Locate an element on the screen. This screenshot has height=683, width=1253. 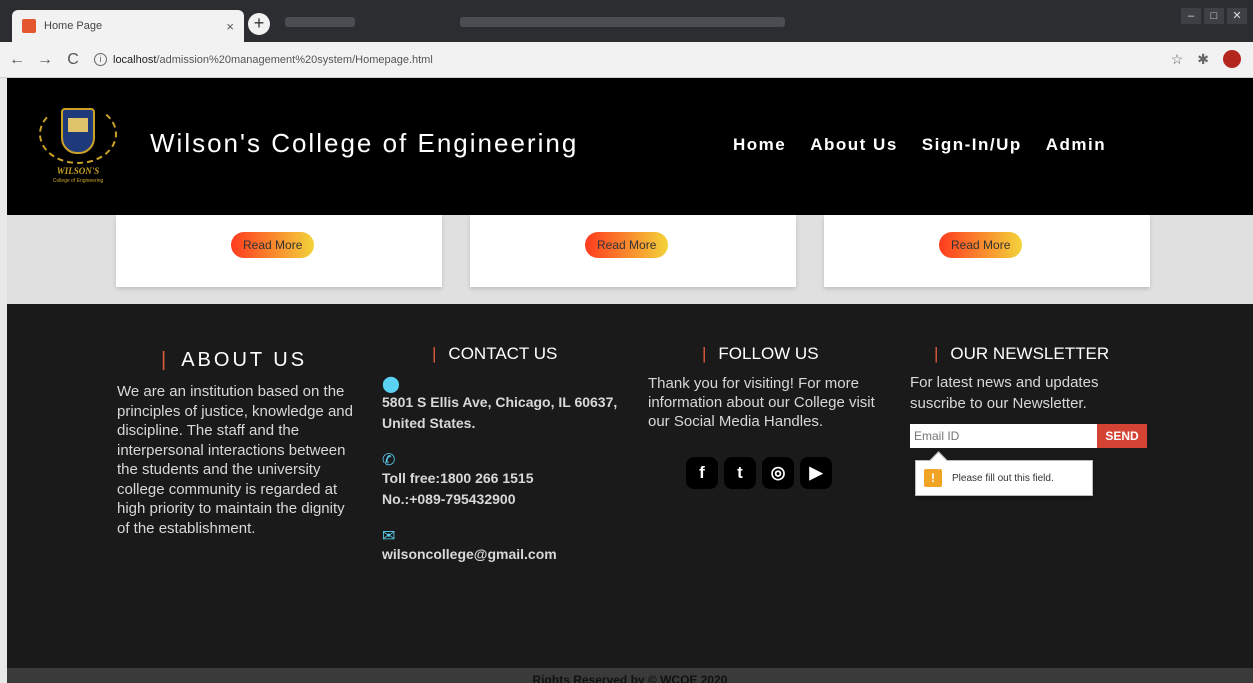
tab-close-icon: × is located at coordinates (230, 26).